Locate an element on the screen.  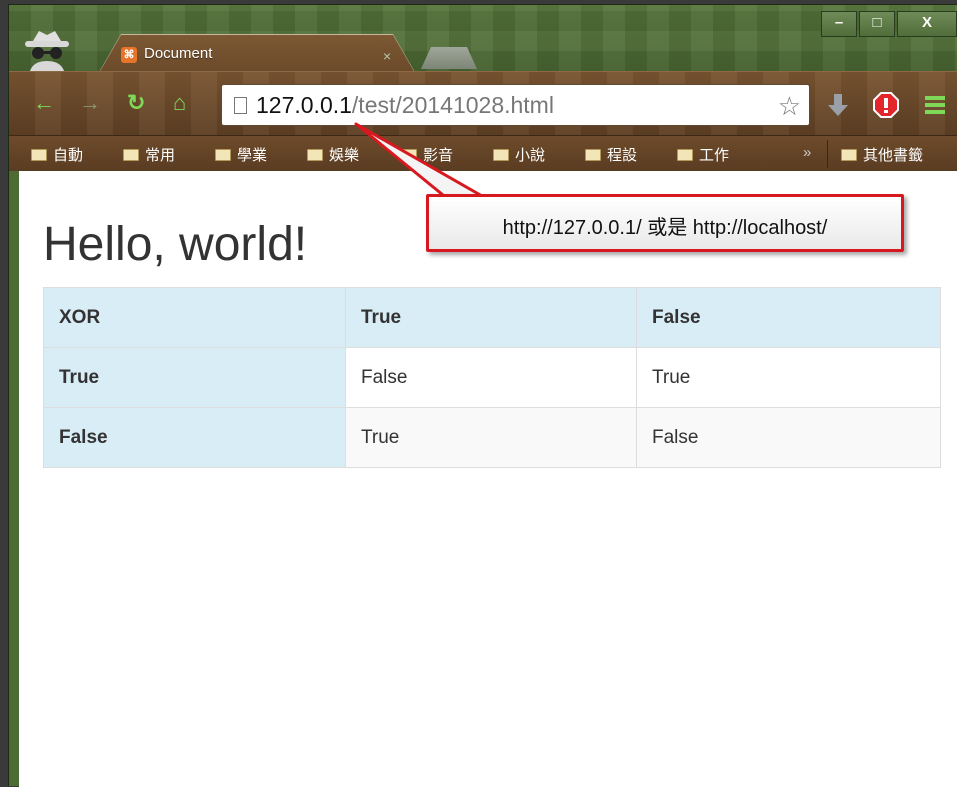
table-row: True False True is located at coordinates (492, 377).